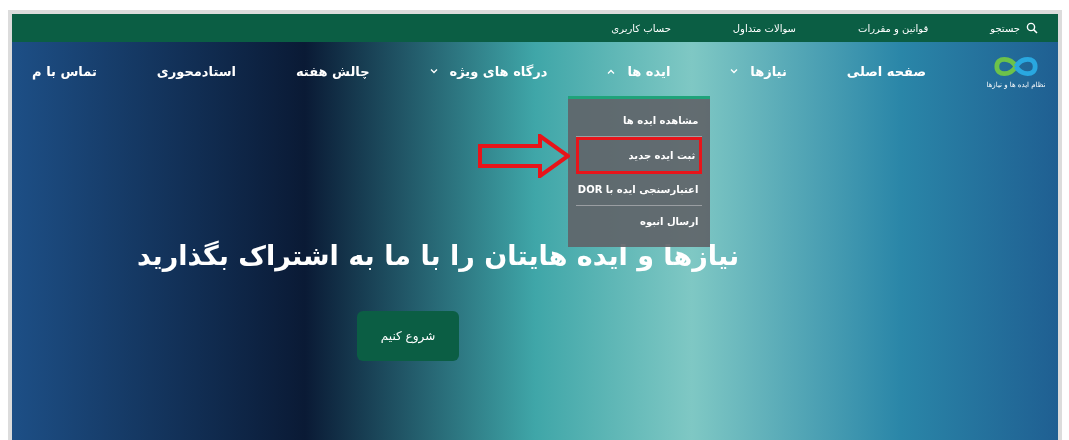 This screenshot has width=1069, height=440. Describe the element at coordinates (332, 71) in the screenshot. I see `nav-item: چالش هفته` at that location.